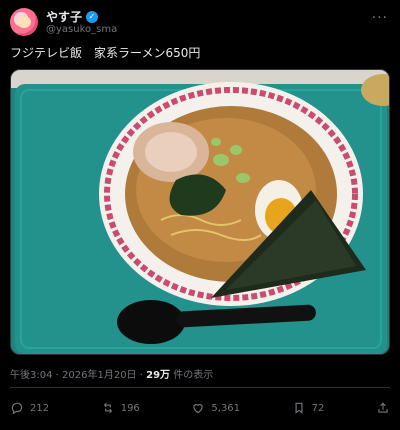 The height and width of the screenshot is (430, 400). I want to click on spoon, so click(151, 322).